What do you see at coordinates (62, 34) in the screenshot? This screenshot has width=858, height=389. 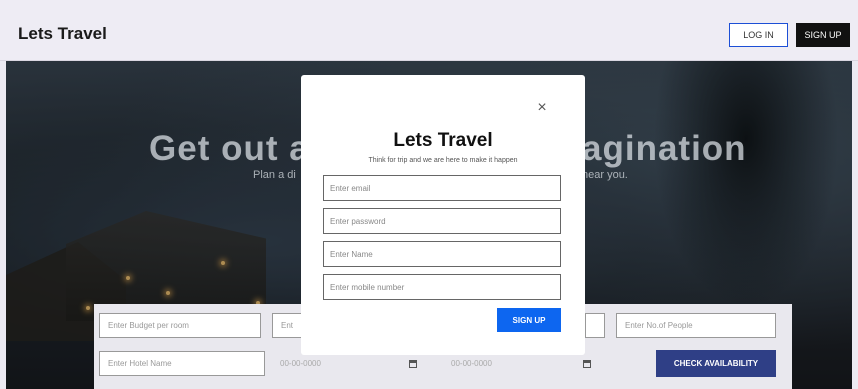 I see `brand-logo: Lets Travel` at bounding box center [62, 34].